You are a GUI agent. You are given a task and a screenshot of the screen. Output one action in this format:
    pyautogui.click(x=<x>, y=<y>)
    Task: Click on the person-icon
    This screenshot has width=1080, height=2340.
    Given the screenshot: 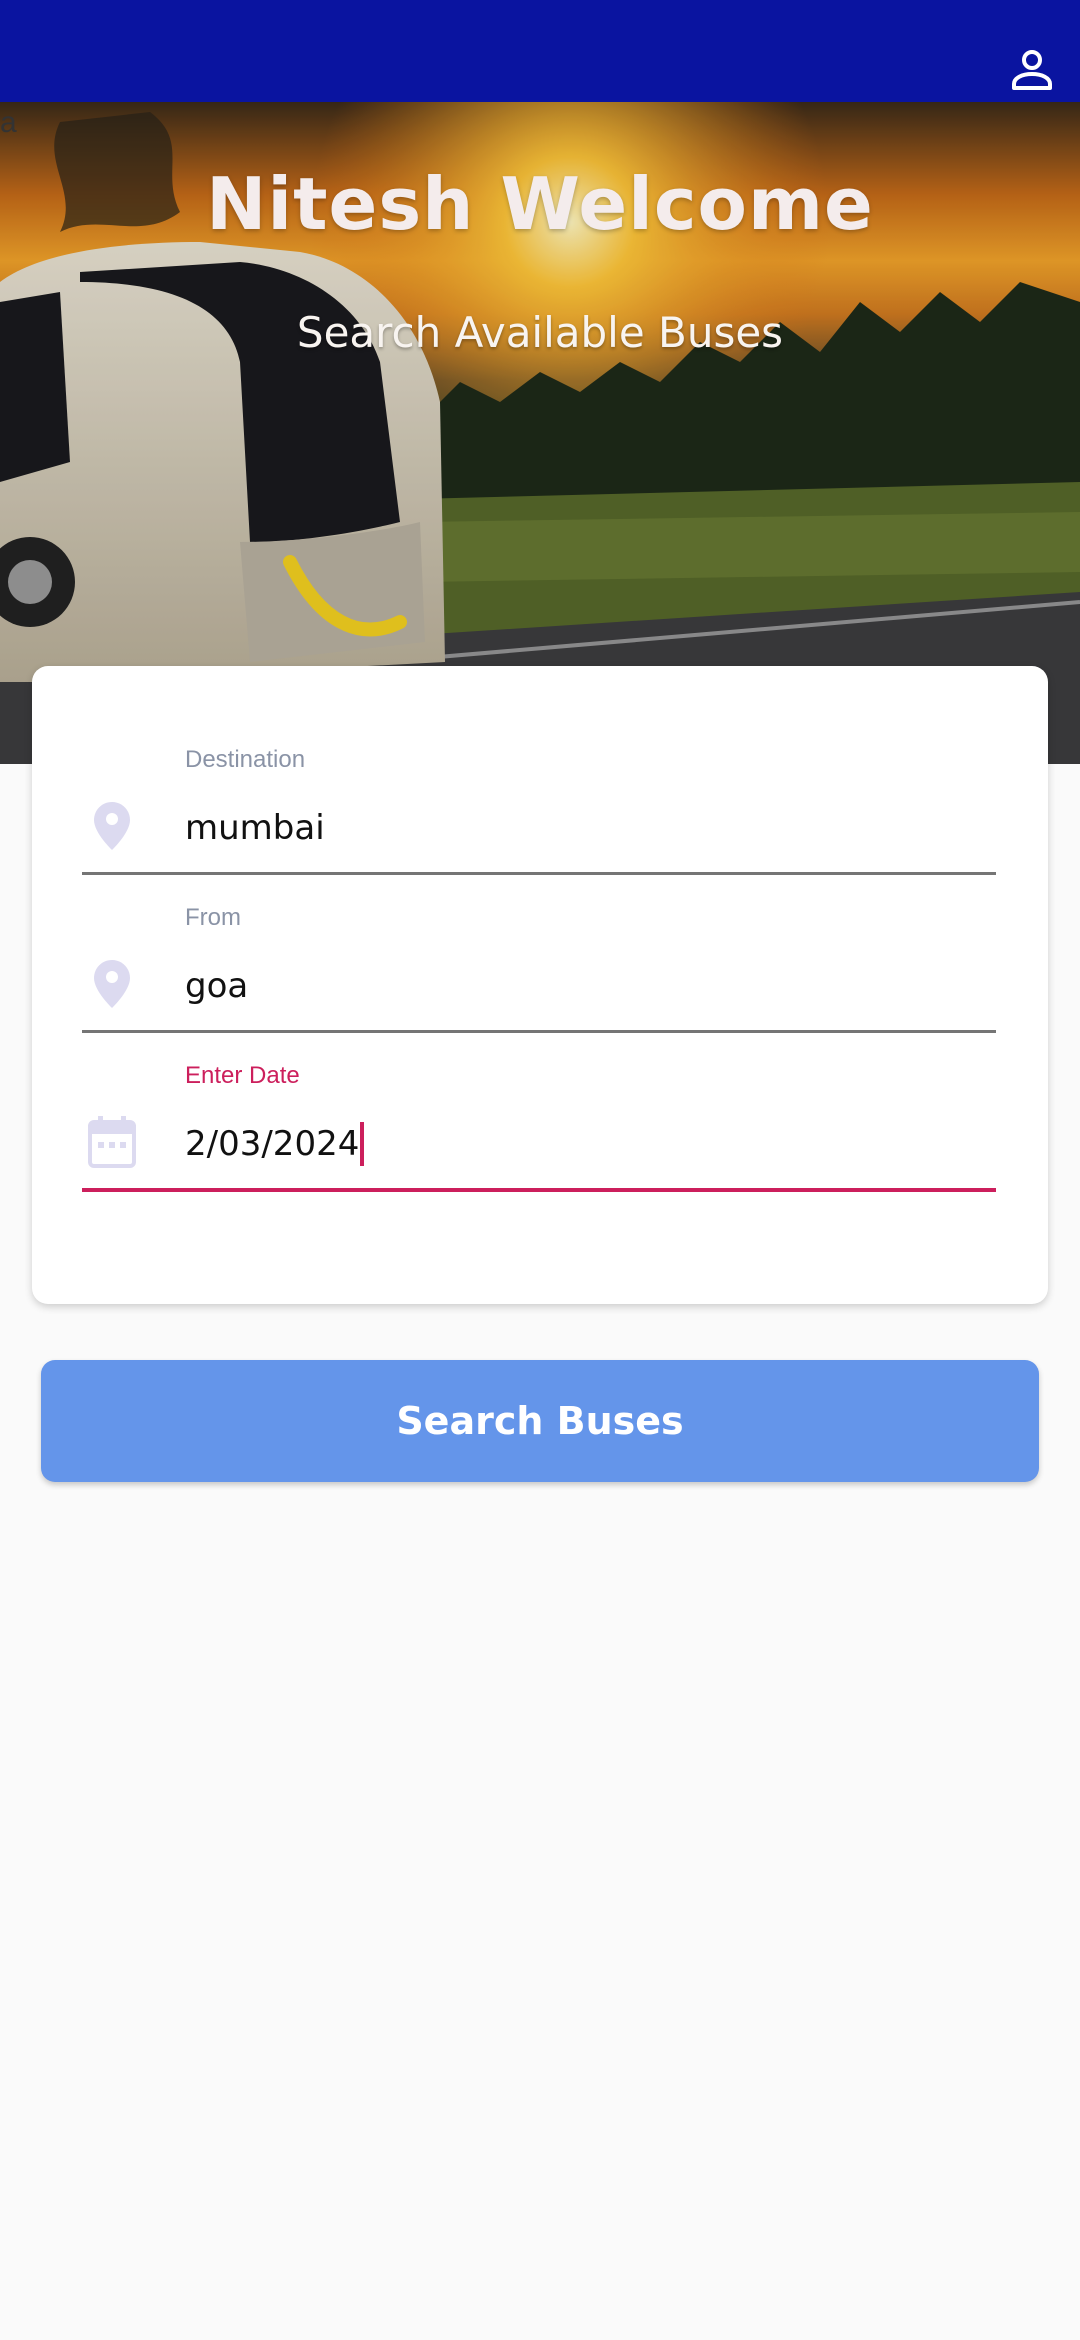 What is the action you would take?
    pyautogui.click(x=1032, y=70)
    